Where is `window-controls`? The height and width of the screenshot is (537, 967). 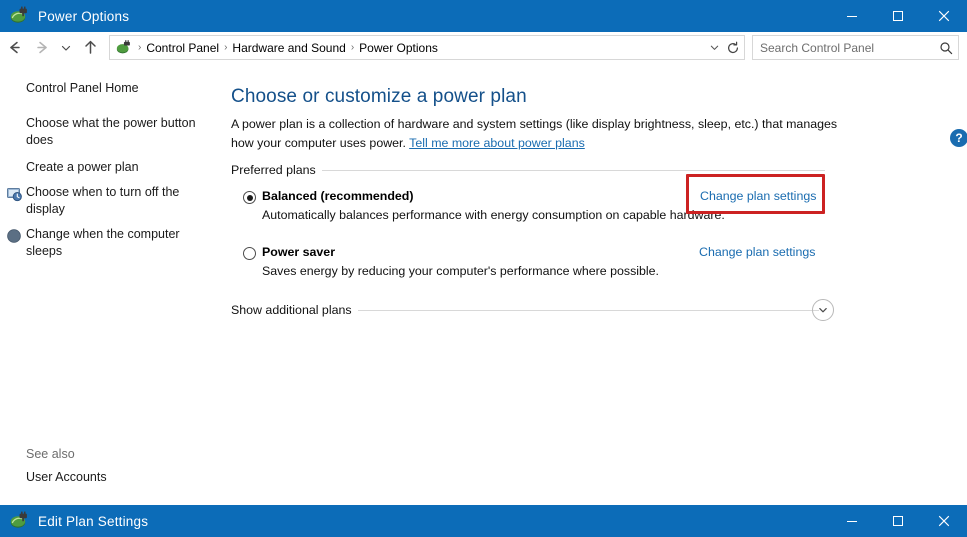
window-controls is located at coordinates (898, 16).